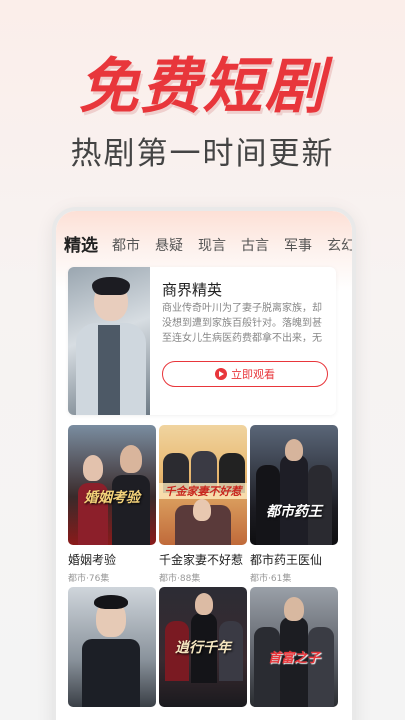 The width and height of the screenshot is (405, 720). I want to click on drama-poster, so click(112, 647).